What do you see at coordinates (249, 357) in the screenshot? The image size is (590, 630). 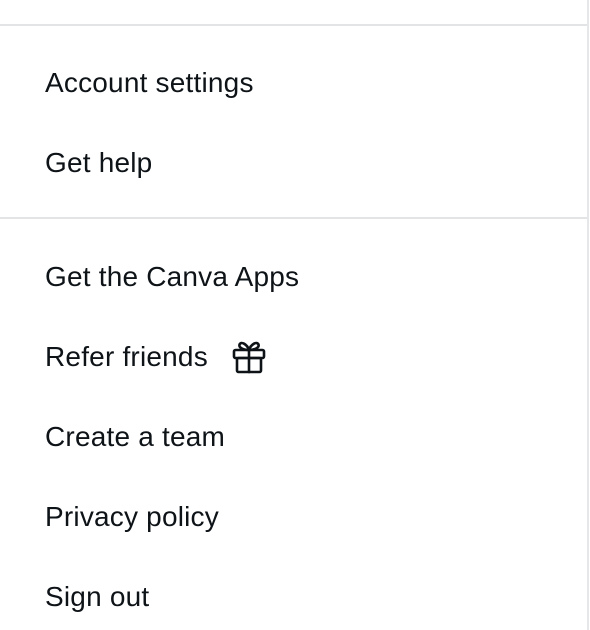 I see `gift-icon` at bounding box center [249, 357].